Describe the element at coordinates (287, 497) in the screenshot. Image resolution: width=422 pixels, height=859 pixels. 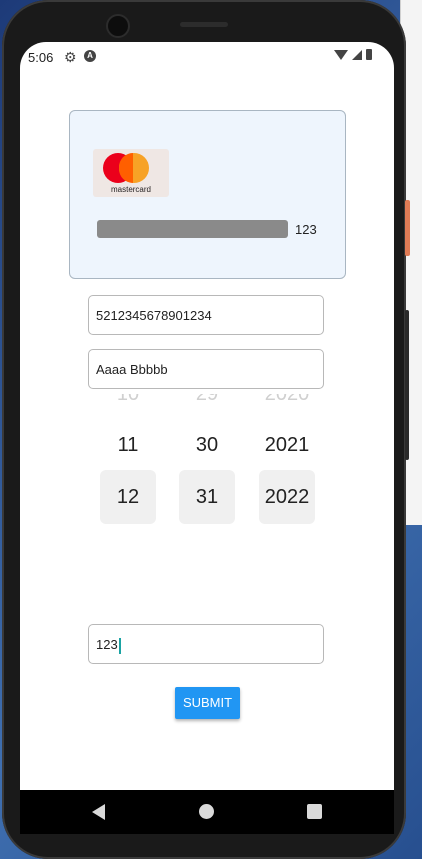
I see `picker-year-selected: 2022` at that location.